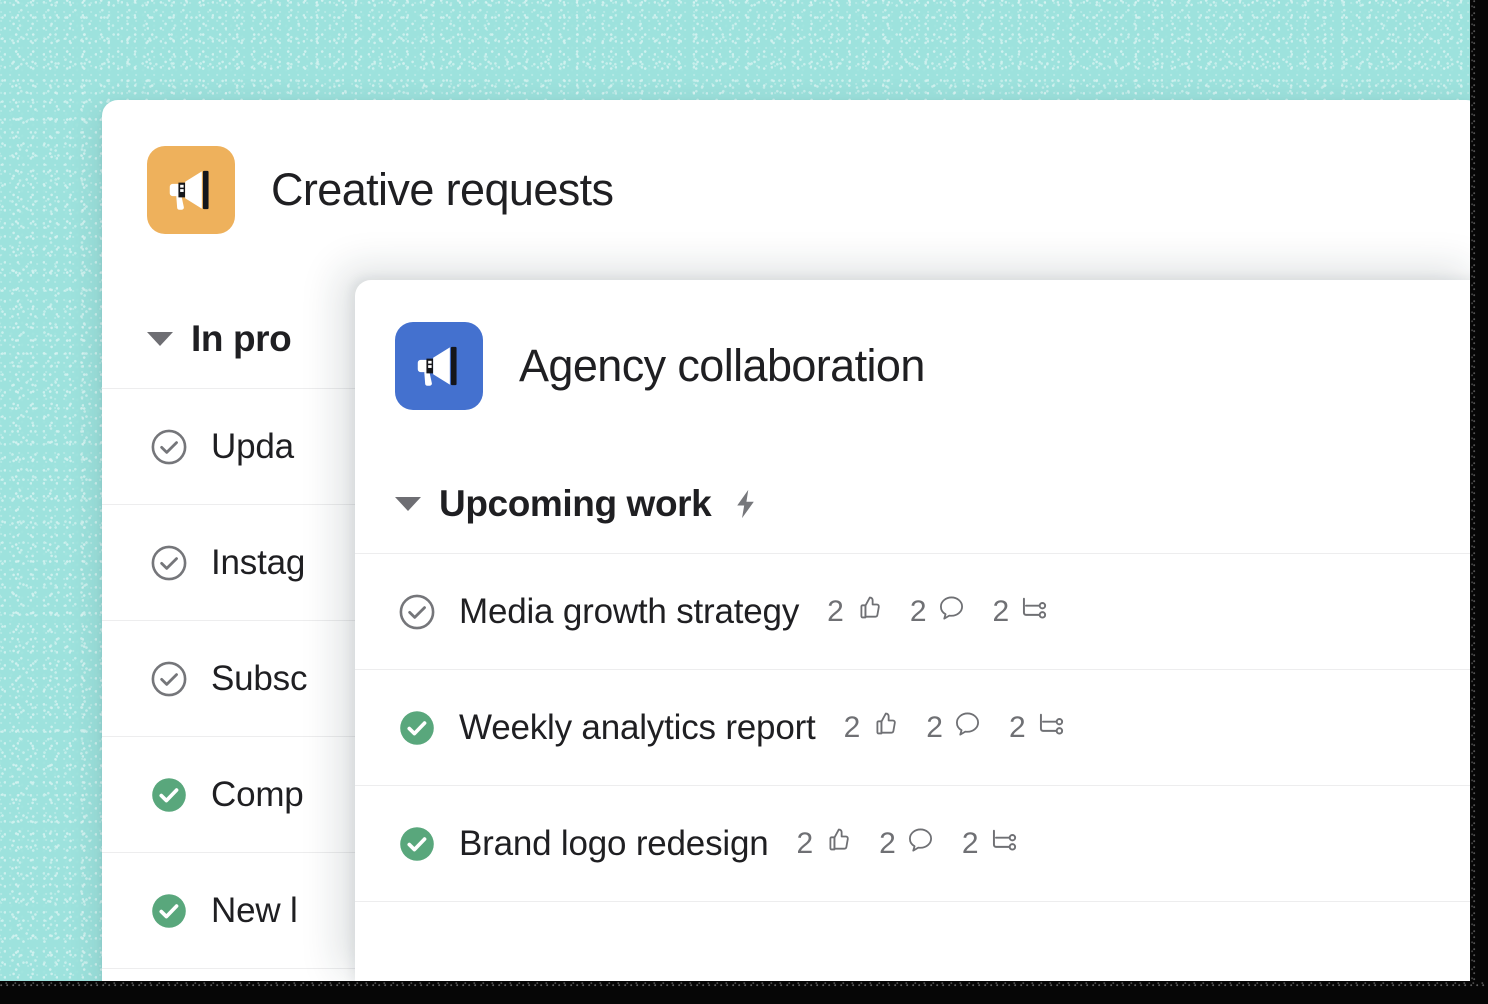  I want to click on section-title: In pro, so click(241, 338).